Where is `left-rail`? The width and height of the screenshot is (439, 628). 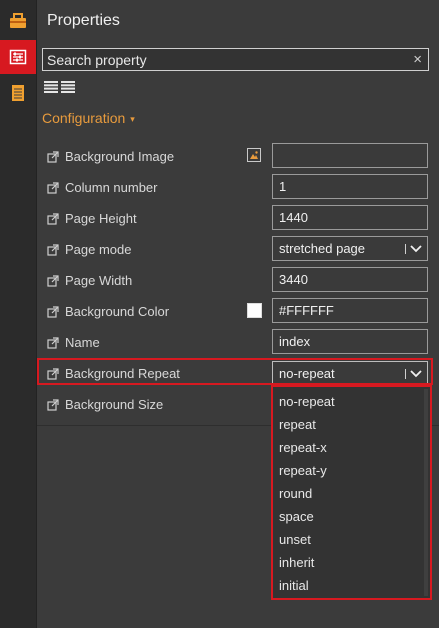
left-rail is located at coordinates (18, 314).